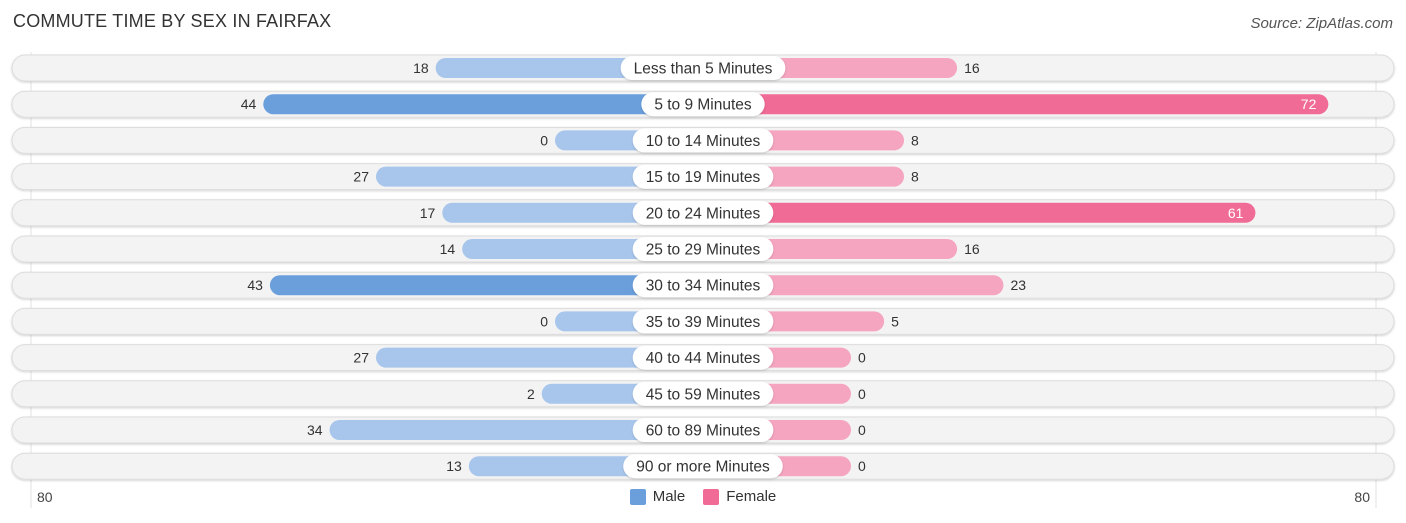 This screenshot has height=523, width=1406. What do you see at coordinates (703, 250) in the screenshot?
I see `category-label: 25 to 29 Minutes` at bounding box center [703, 250].